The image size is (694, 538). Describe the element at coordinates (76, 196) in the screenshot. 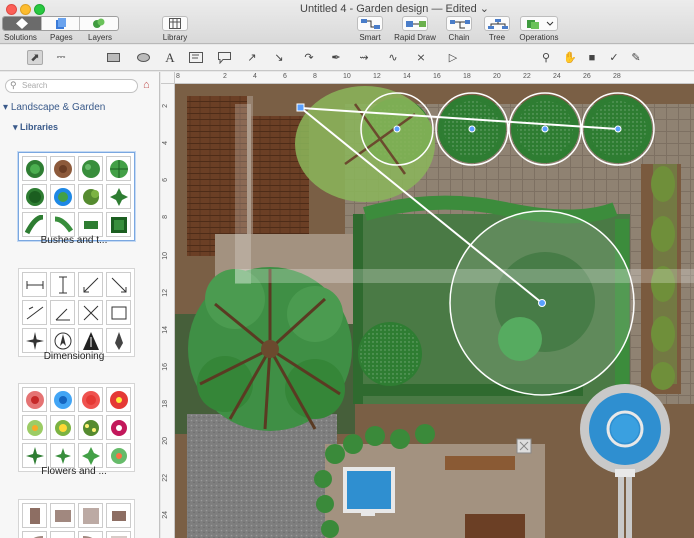

I see `library-bushes` at that location.